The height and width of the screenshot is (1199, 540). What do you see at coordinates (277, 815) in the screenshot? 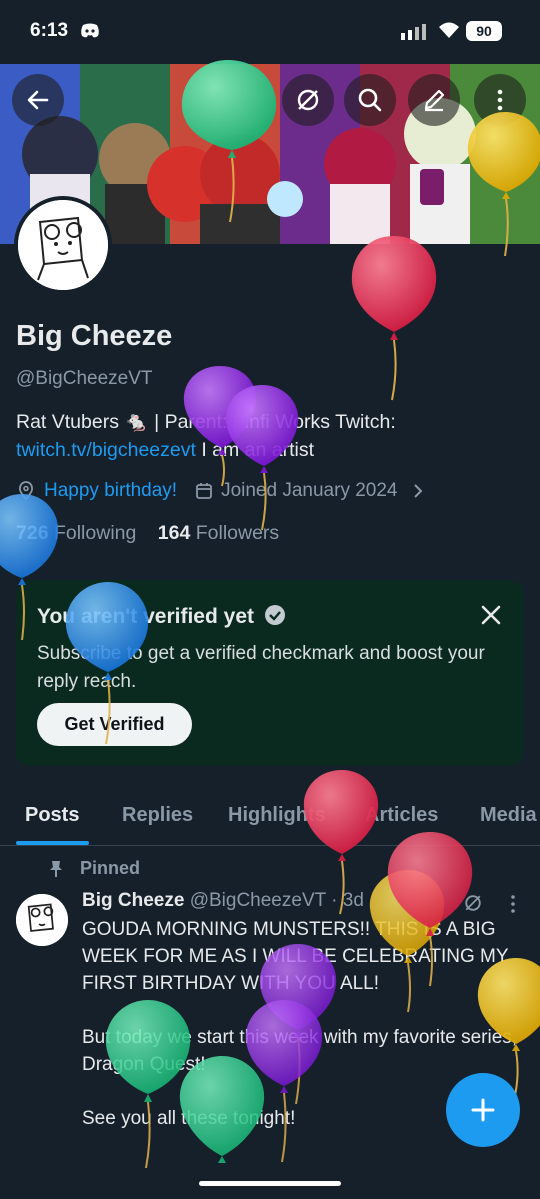
I see `tab-highlights: Highlights` at bounding box center [277, 815].